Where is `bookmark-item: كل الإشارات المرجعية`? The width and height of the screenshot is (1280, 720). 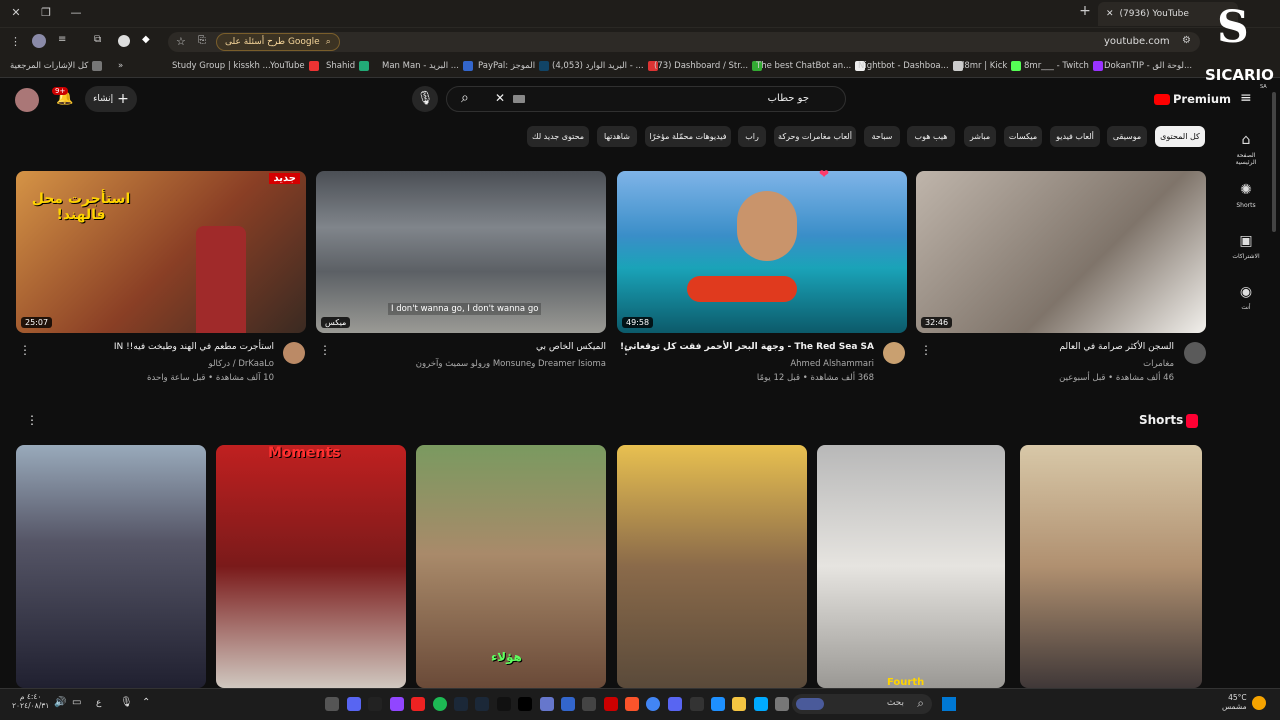 bookmark-item: كل الإشارات المرجعية is located at coordinates (56, 66).